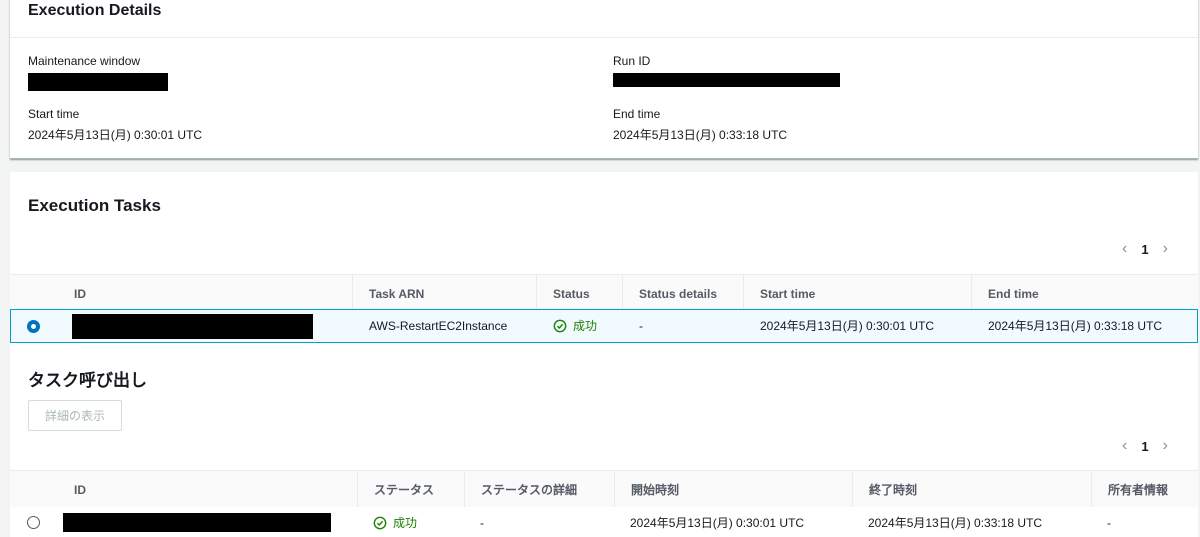 The image size is (1200, 537). Describe the element at coordinates (410, 490) in the screenshot. I see `inv-col-status: ステータス` at that location.